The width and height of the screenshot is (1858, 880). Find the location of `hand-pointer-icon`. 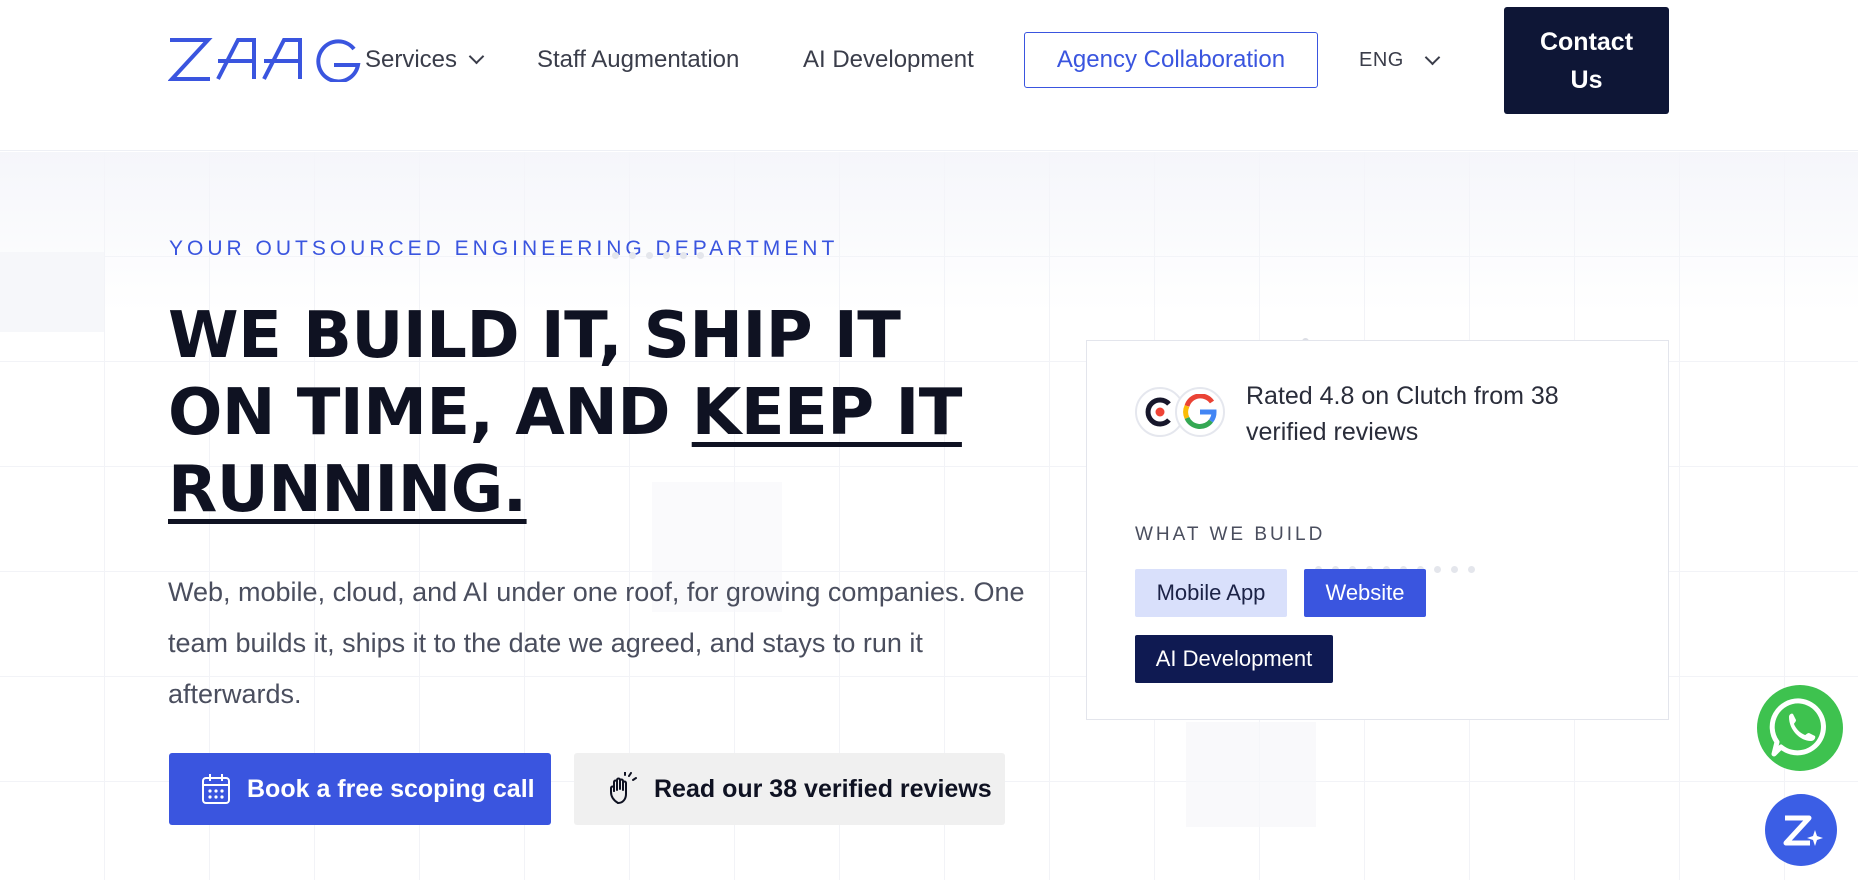

hand-pointer-icon is located at coordinates (623, 788).